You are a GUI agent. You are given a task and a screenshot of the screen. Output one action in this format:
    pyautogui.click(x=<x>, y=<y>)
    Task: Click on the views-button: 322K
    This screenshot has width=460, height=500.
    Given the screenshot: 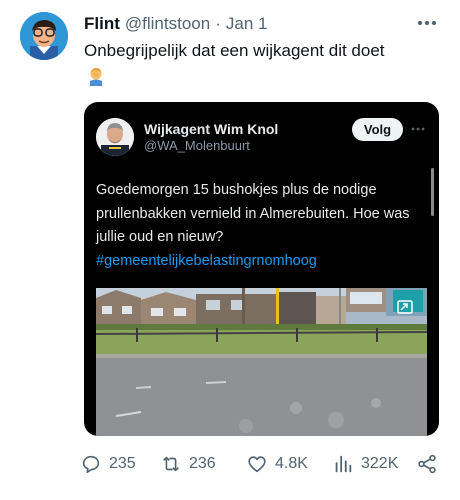 What is the action you would take?
    pyautogui.click(x=365, y=464)
    